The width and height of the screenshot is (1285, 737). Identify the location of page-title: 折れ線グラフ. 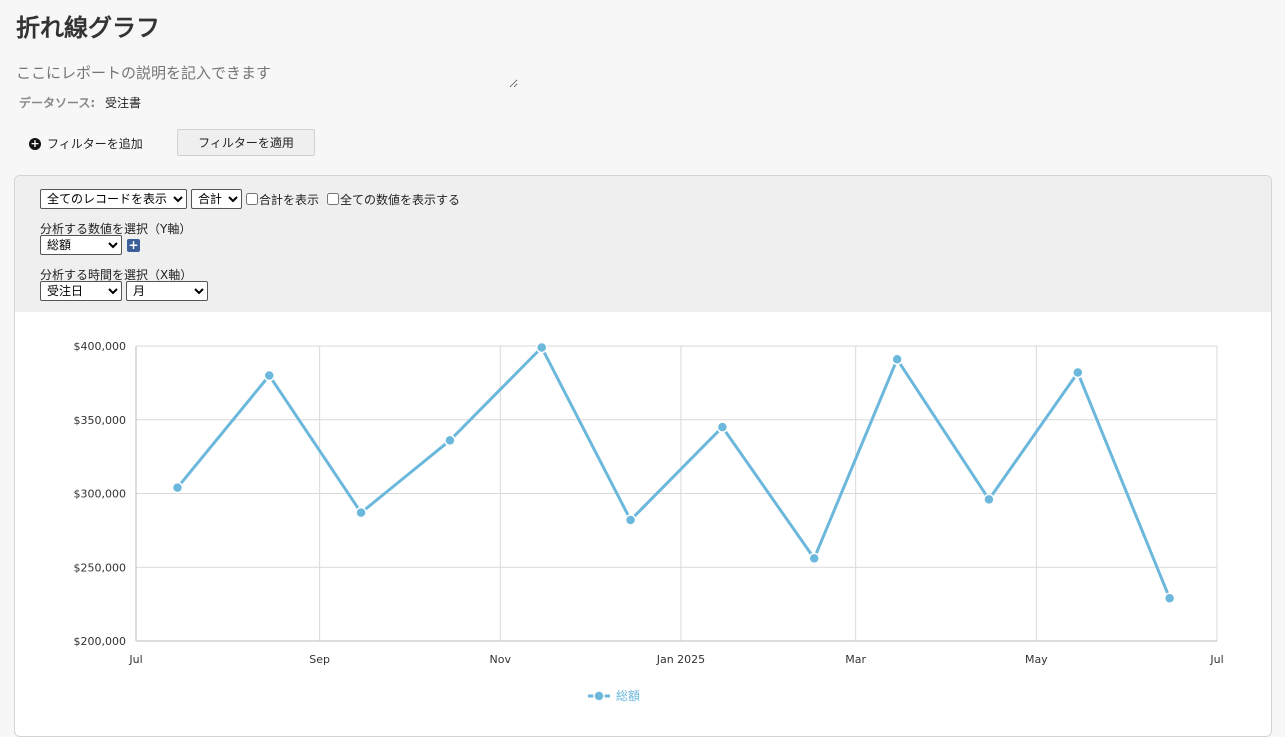
(88, 28).